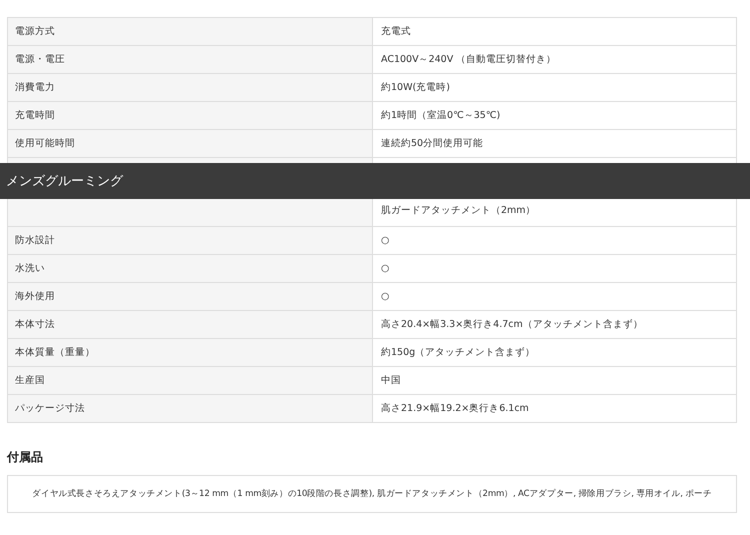 The height and width of the screenshot is (535, 750). I want to click on value-cell-text: 約150g（アタッチメント含まず）, so click(458, 353).